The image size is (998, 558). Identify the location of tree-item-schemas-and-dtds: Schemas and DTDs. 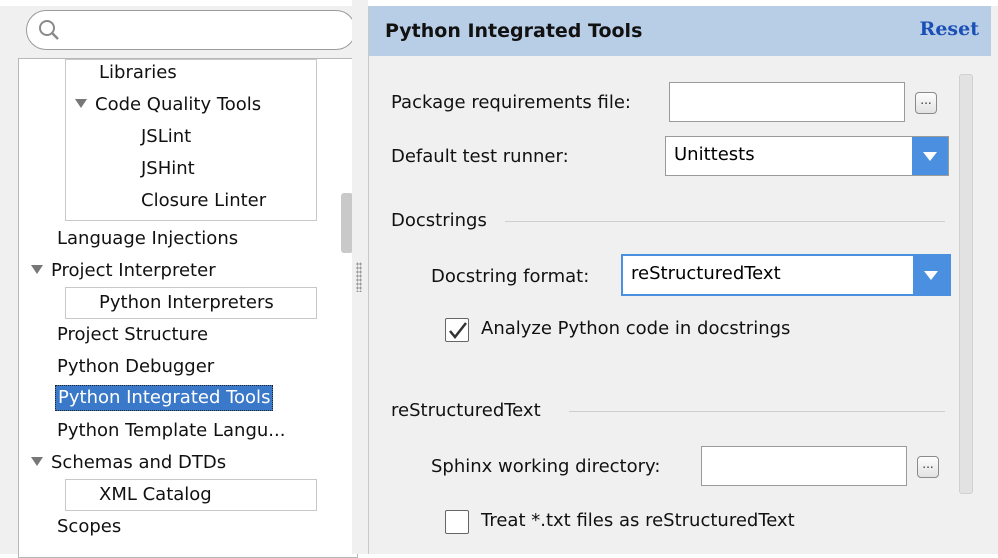
(128, 463).